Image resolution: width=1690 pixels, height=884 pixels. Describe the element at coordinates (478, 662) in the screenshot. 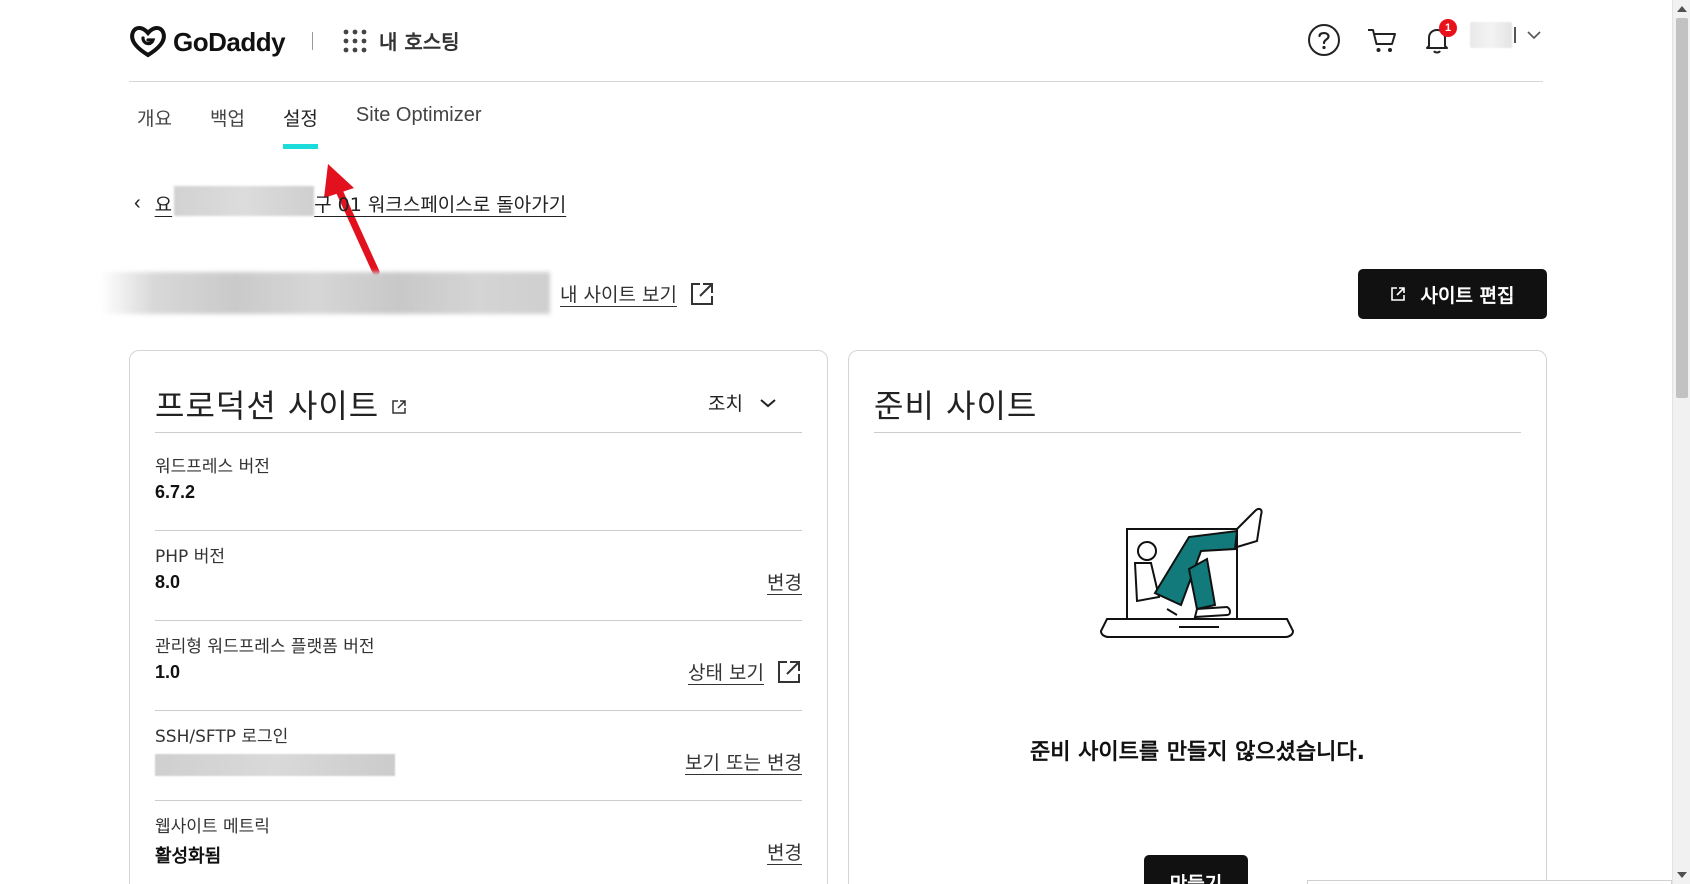

I see `platform-version-row: 관리형 워드프레스 플랫폼 버전 1.0 상태 보기` at that location.